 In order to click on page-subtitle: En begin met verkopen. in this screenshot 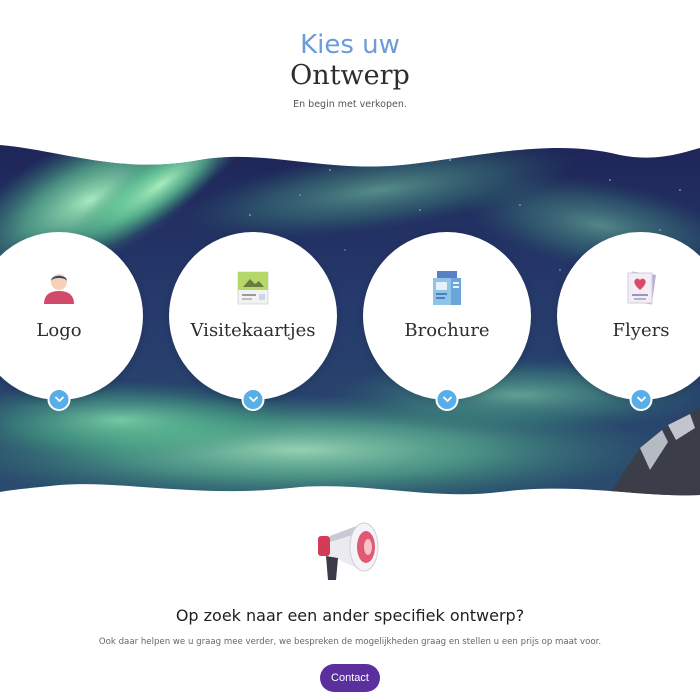, I will do `click(350, 104)`.